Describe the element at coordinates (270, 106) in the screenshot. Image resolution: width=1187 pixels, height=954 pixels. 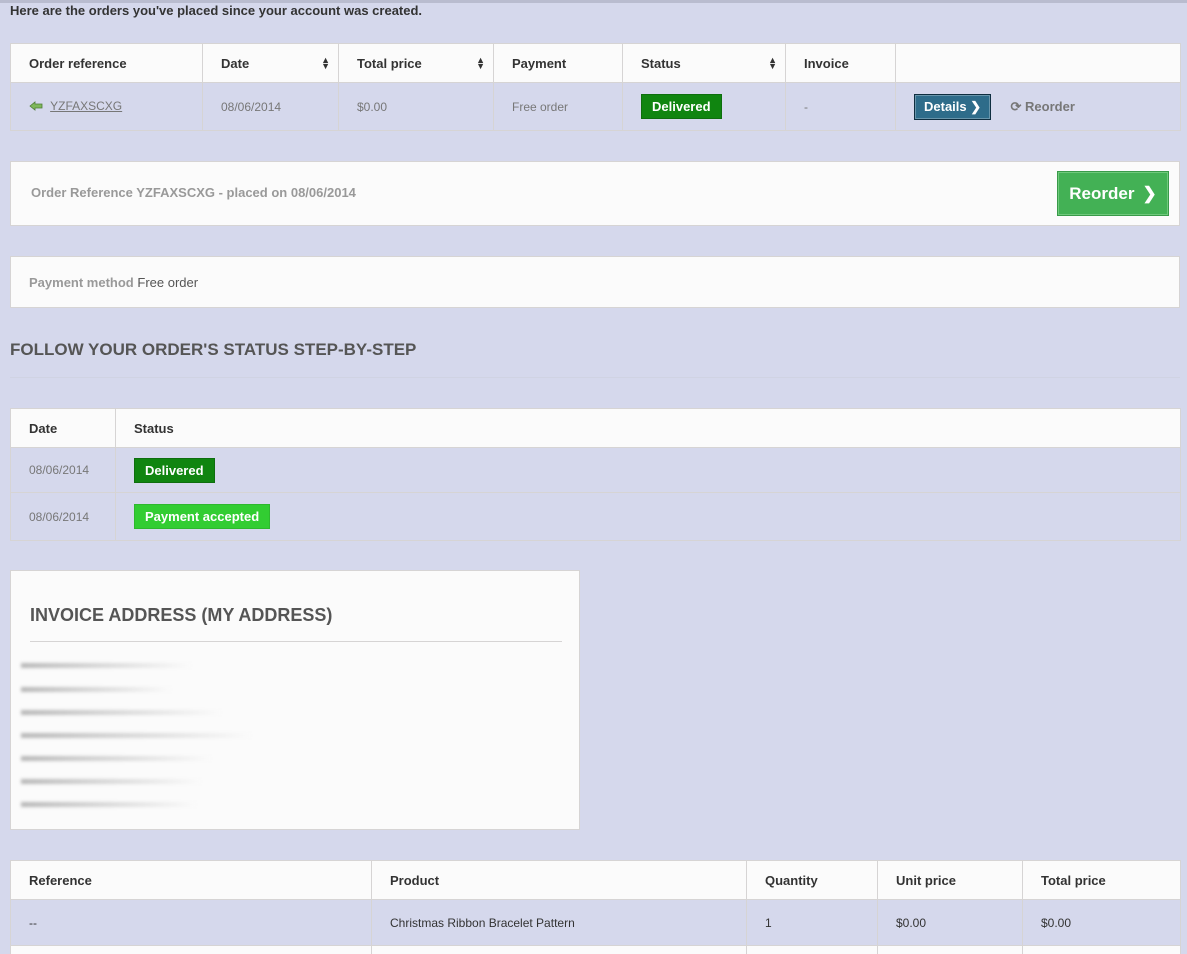
I see `order-date: 08/06/2014` at that location.